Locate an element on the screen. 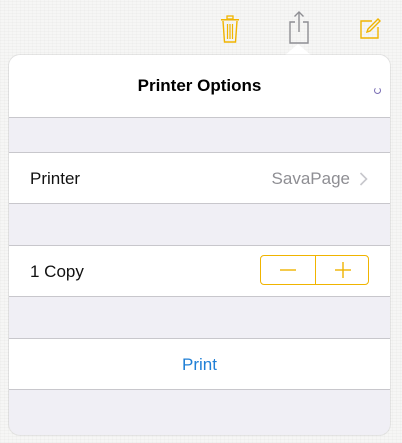 The width and height of the screenshot is (402, 443). printer-value: SavaPage is located at coordinates (310, 178).